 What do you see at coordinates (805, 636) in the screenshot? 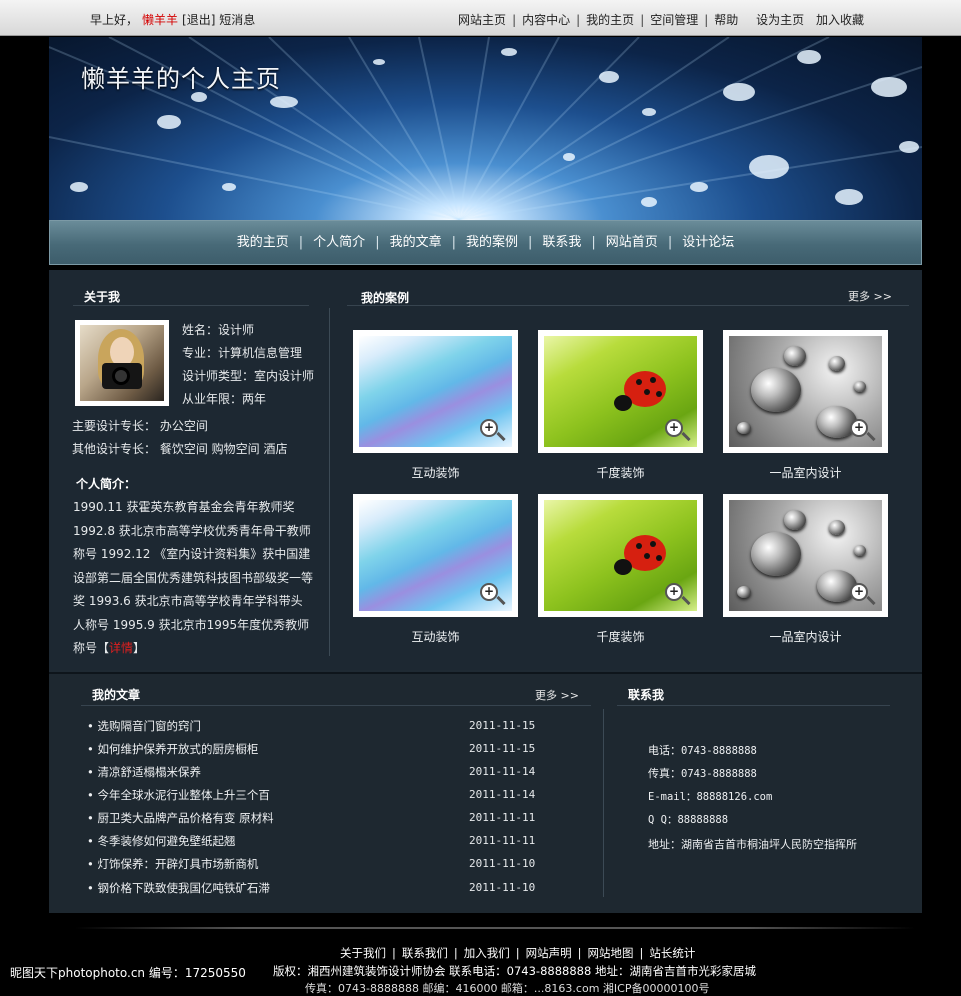
I see `case-caption-6: 一品室内设计` at bounding box center [805, 636].